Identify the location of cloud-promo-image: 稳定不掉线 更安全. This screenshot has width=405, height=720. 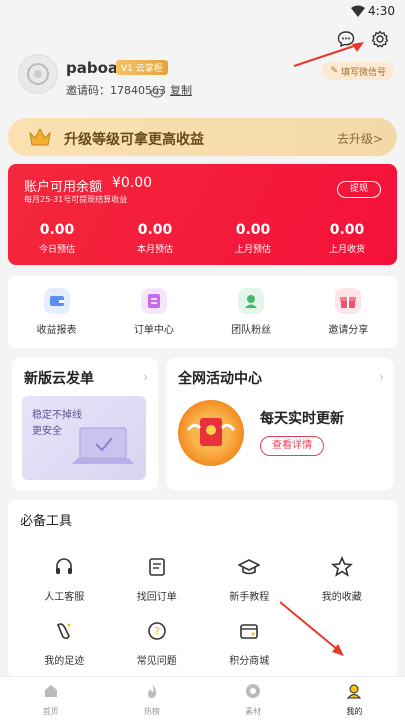
(84, 438).